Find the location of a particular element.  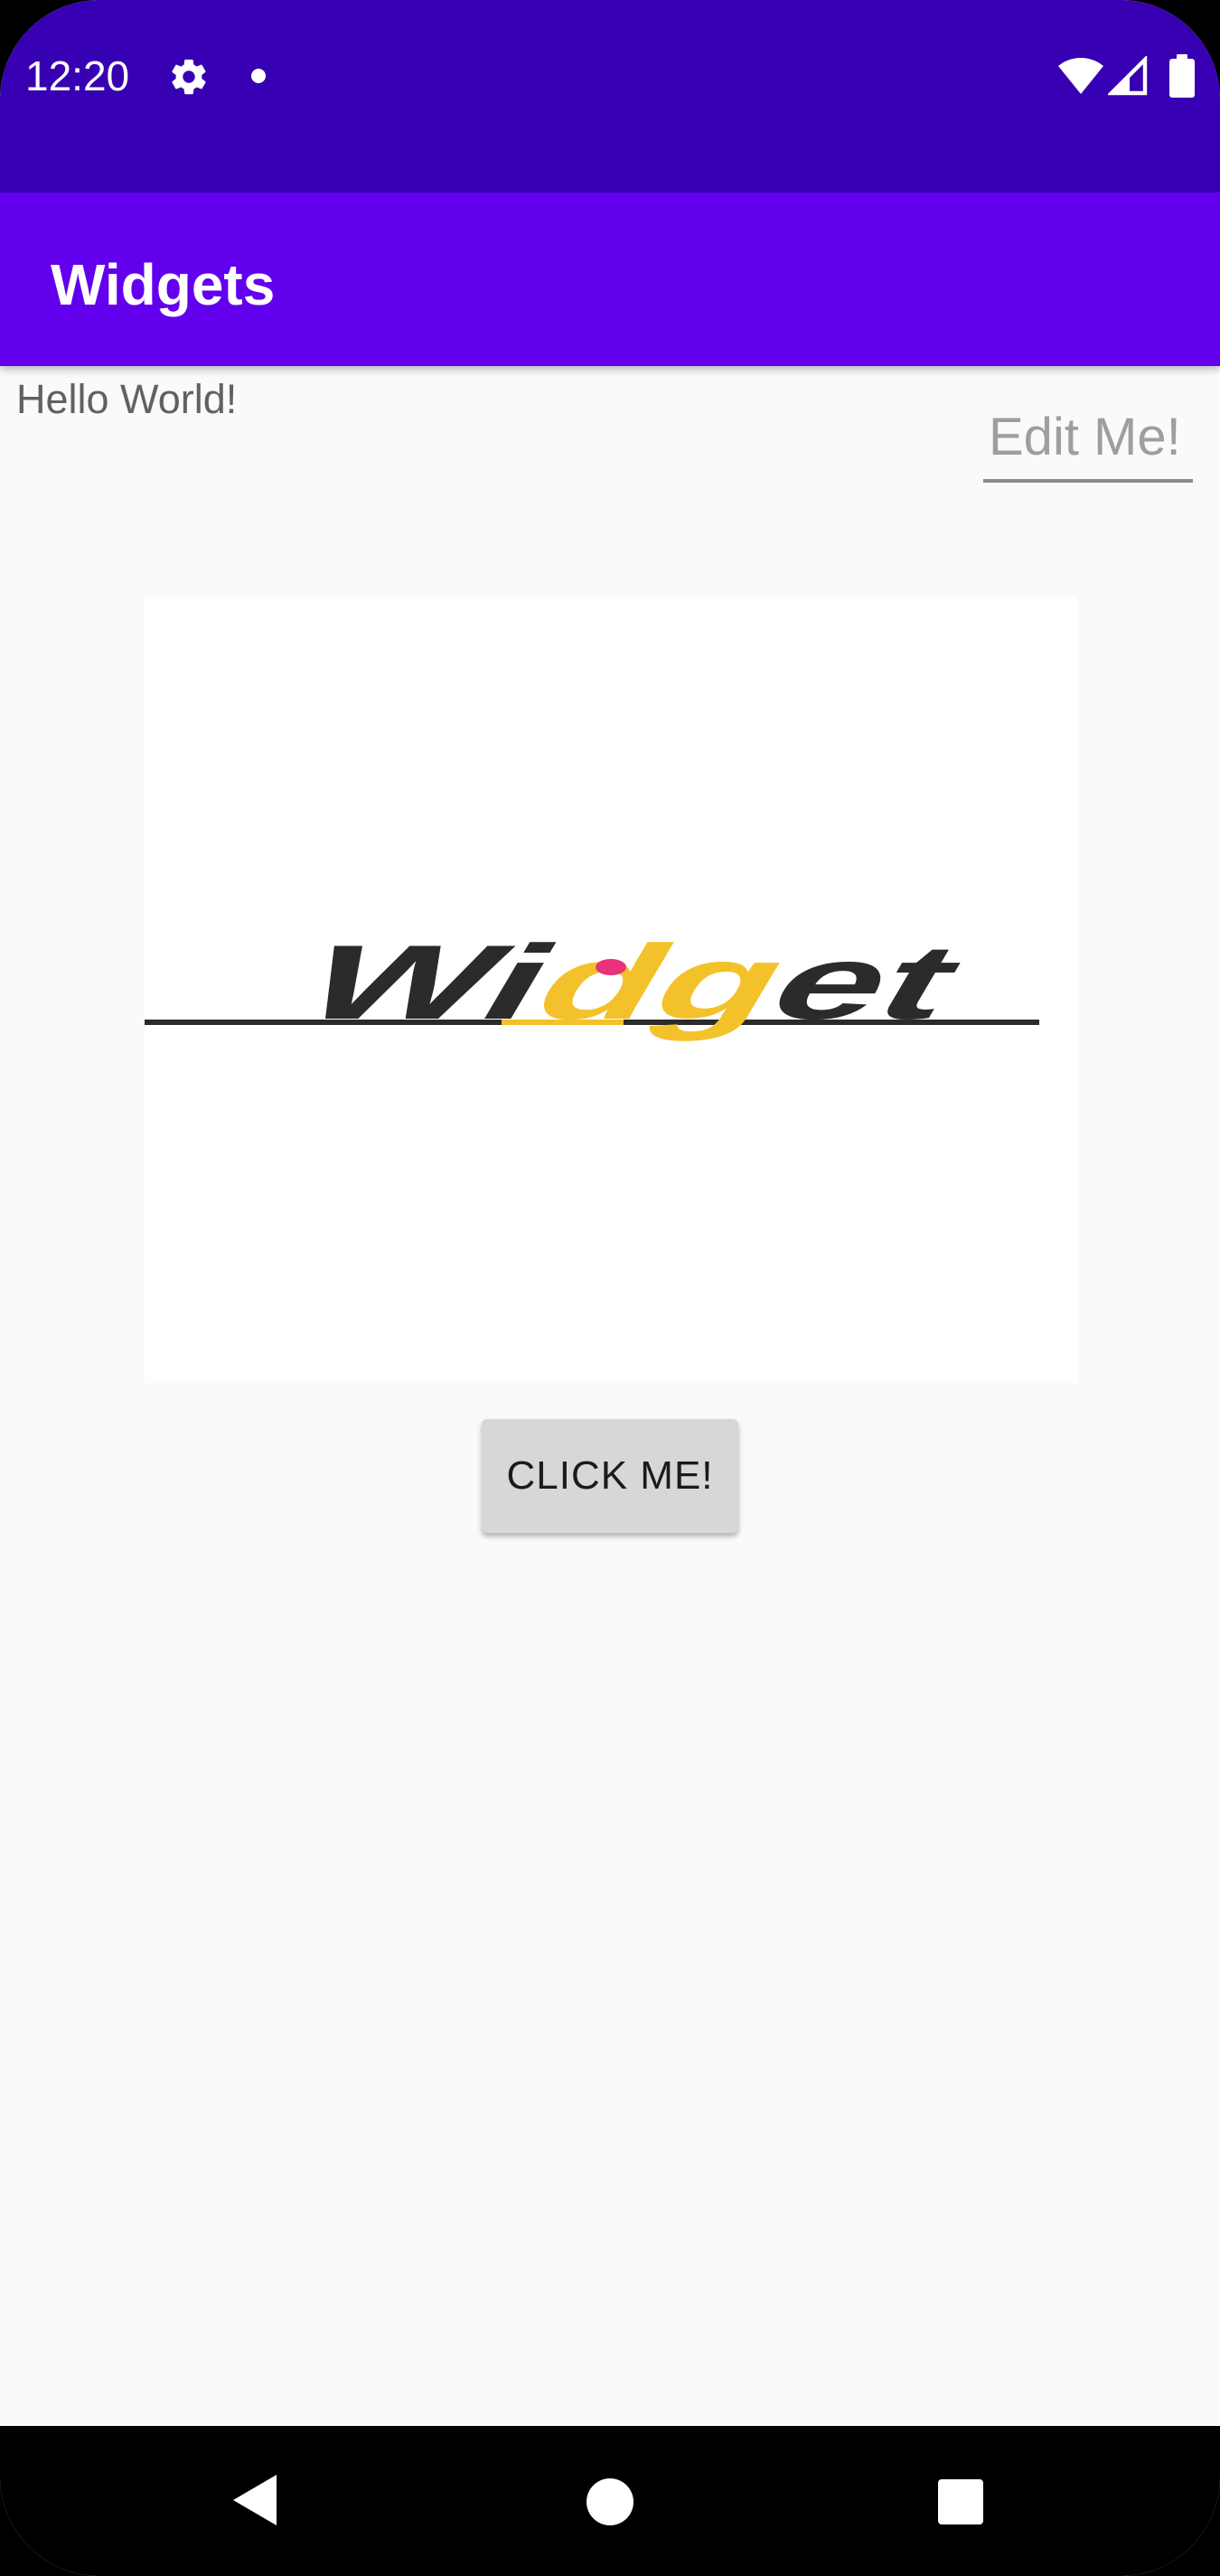

widget-logo: Widget is located at coordinates (592, 982).